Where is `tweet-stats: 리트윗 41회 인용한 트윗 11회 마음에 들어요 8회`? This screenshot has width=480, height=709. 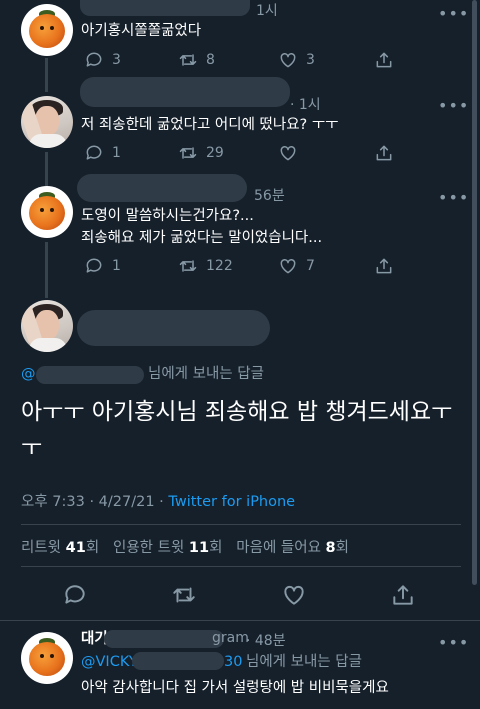 tweet-stats: 리트윗 41회 인용한 트윗 11회 마음에 들어요 8회 is located at coordinates (185, 546).